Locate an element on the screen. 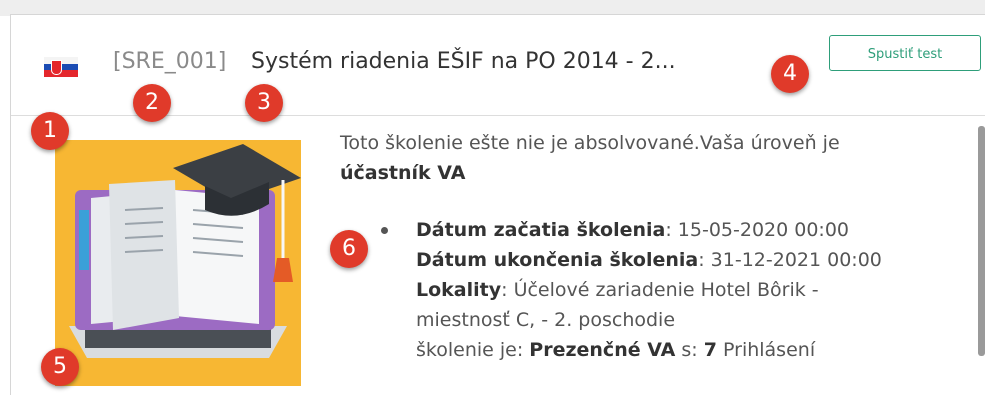  count-prefix: s: is located at coordinates (689, 350).